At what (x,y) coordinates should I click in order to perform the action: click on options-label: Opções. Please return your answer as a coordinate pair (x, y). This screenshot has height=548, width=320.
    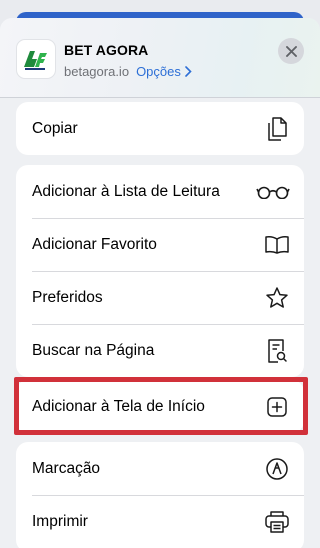
    Looking at the image, I should click on (158, 71).